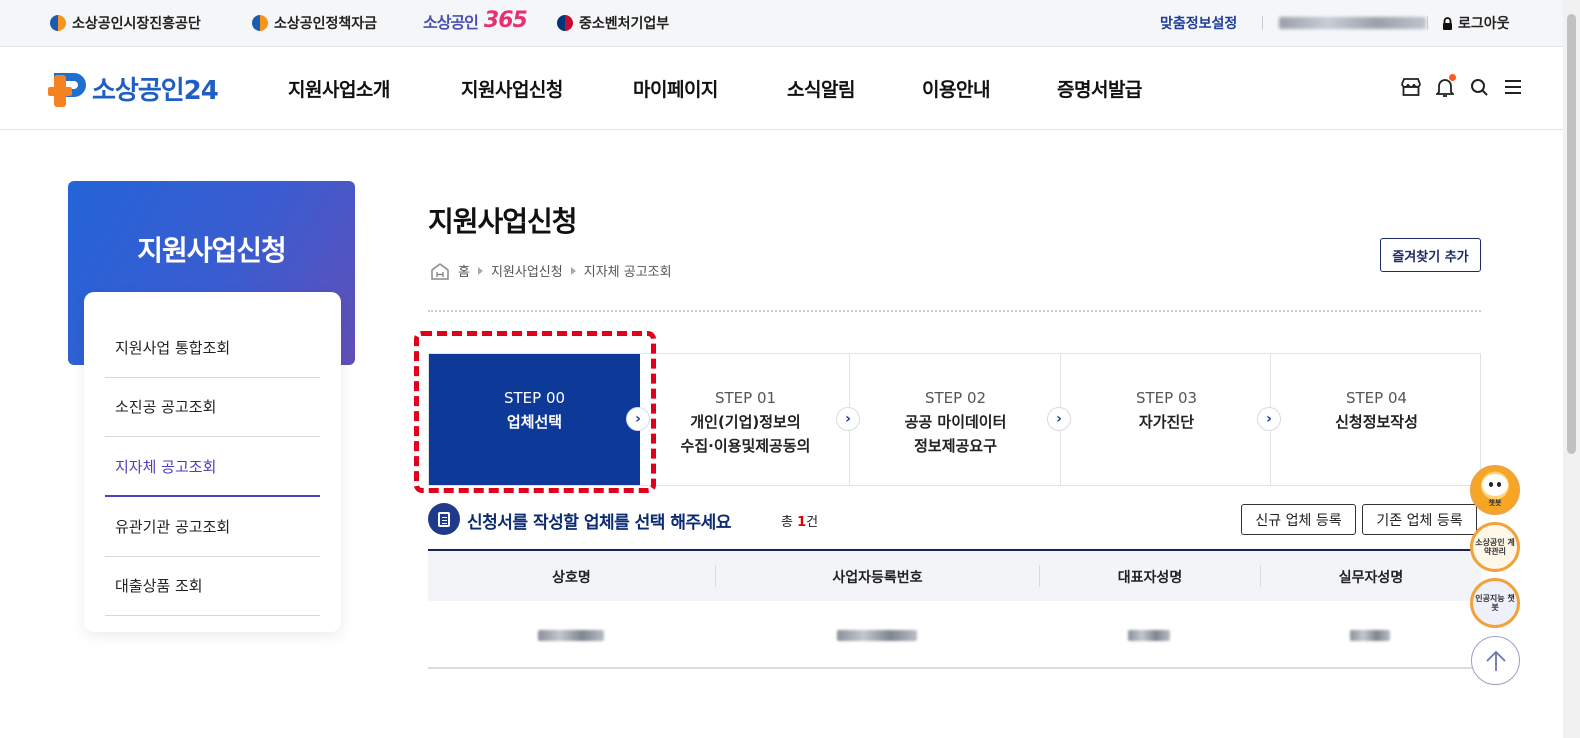 The width and height of the screenshot is (1580, 738). Describe the element at coordinates (675, 88) in the screenshot. I see `nav-item-mypage: 마이페이지` at that location.